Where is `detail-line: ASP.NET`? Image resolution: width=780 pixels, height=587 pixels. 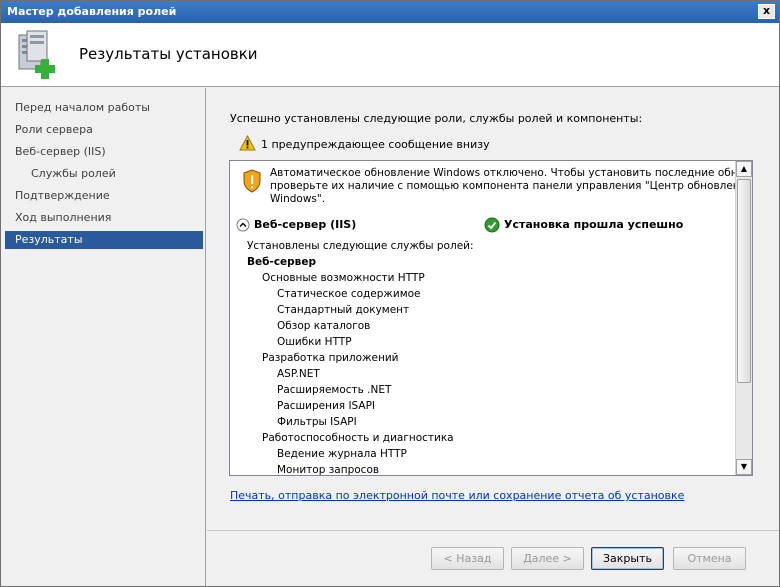
detail-line: ASP.NET is located at coordinates (298, 374).